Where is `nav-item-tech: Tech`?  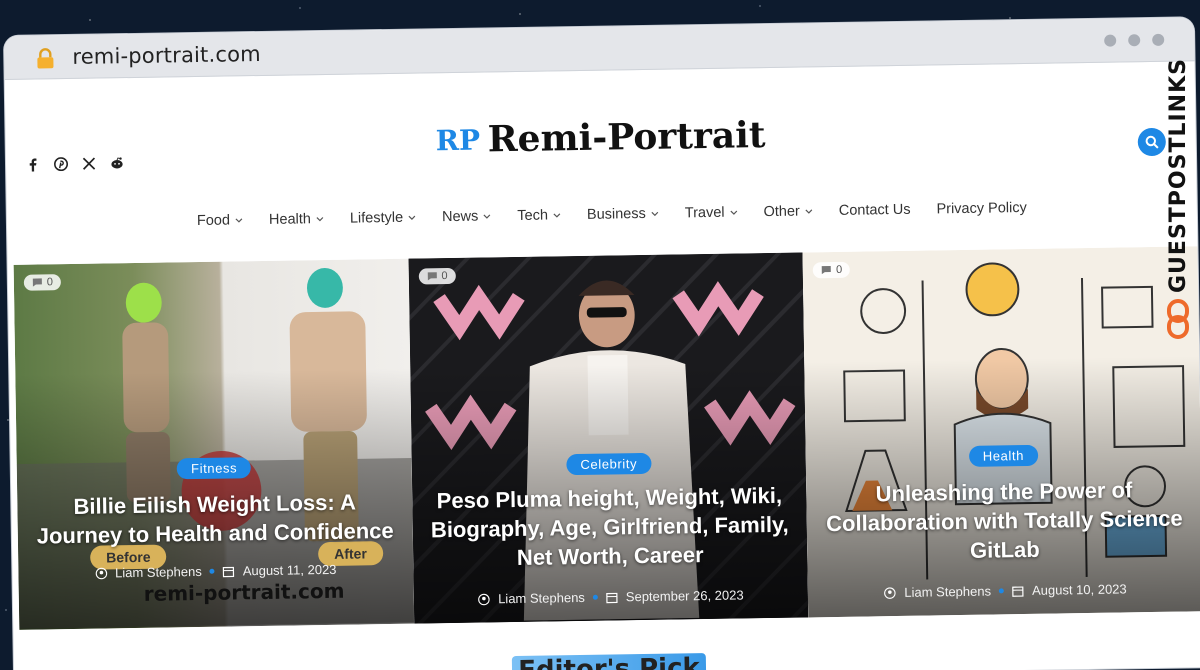
nav-item-tech: Tech is located at coordinates (539, 215).